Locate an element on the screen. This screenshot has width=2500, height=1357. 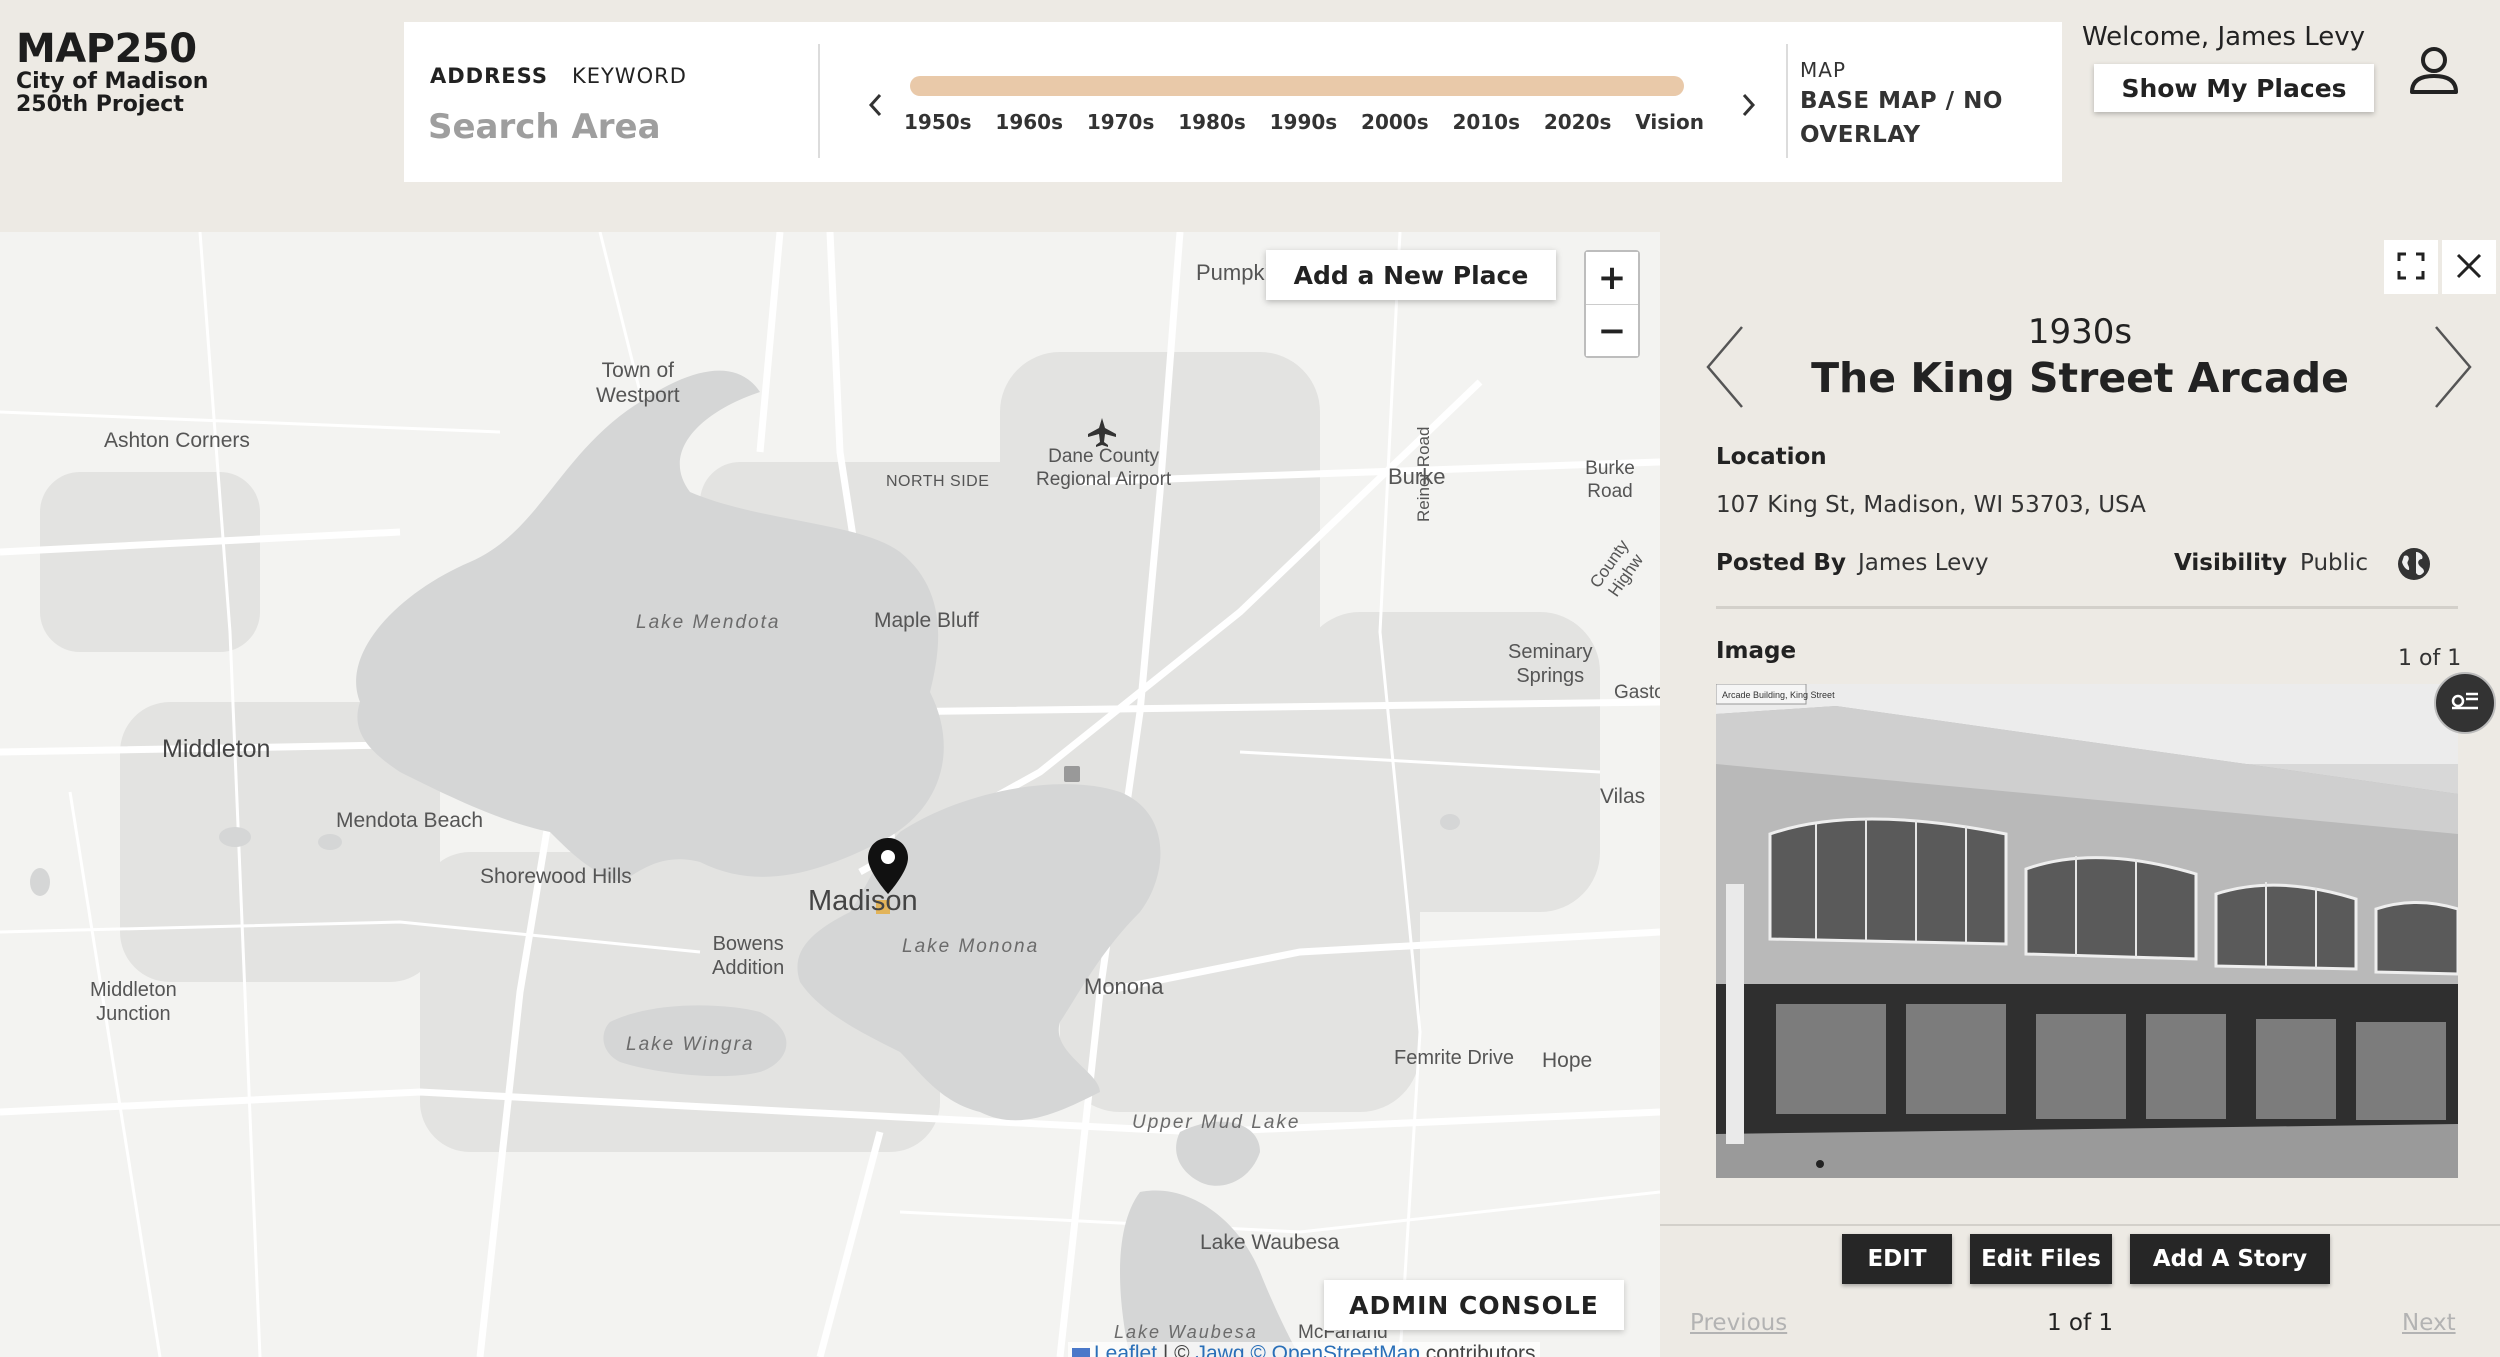
map-label-vilas: Vilas is located at coordinates (1623, 796).